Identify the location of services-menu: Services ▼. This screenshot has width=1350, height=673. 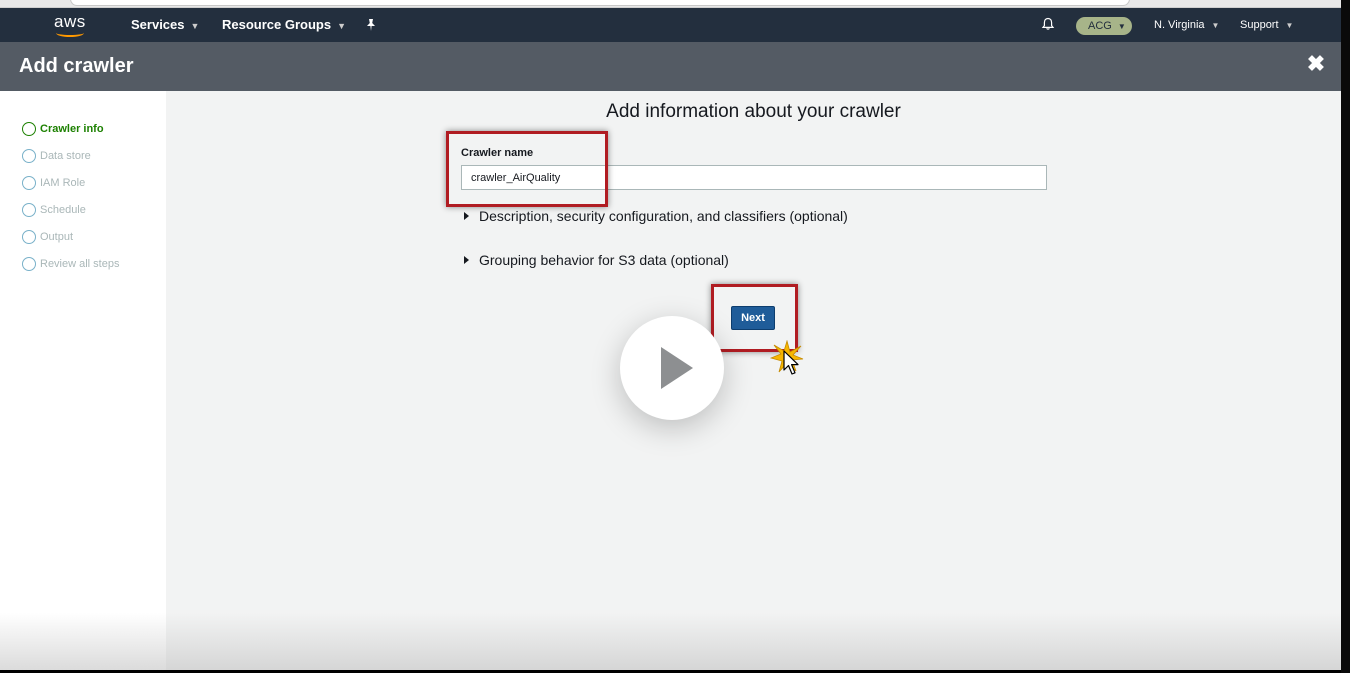
(165, 25).